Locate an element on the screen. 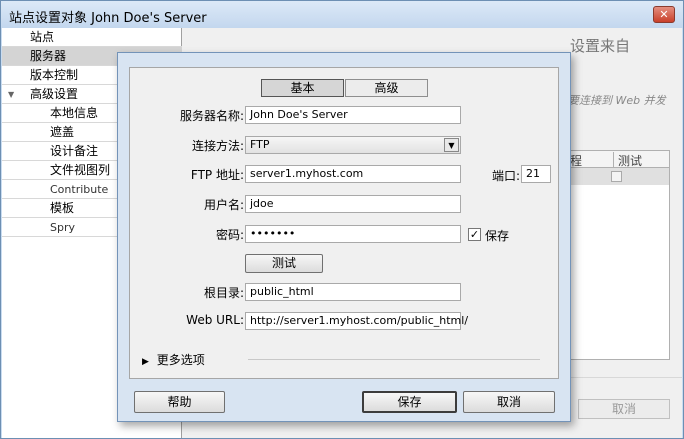 Image resolution: width=684 pixels, height=439 pixels. port-label: 端口: is located at coordinates (505, 176).